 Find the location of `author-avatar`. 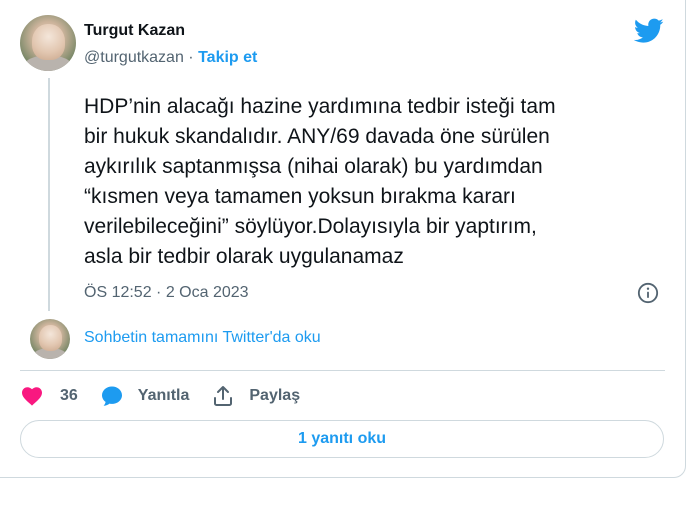

author-avatar is located at coordinates (48, 43).